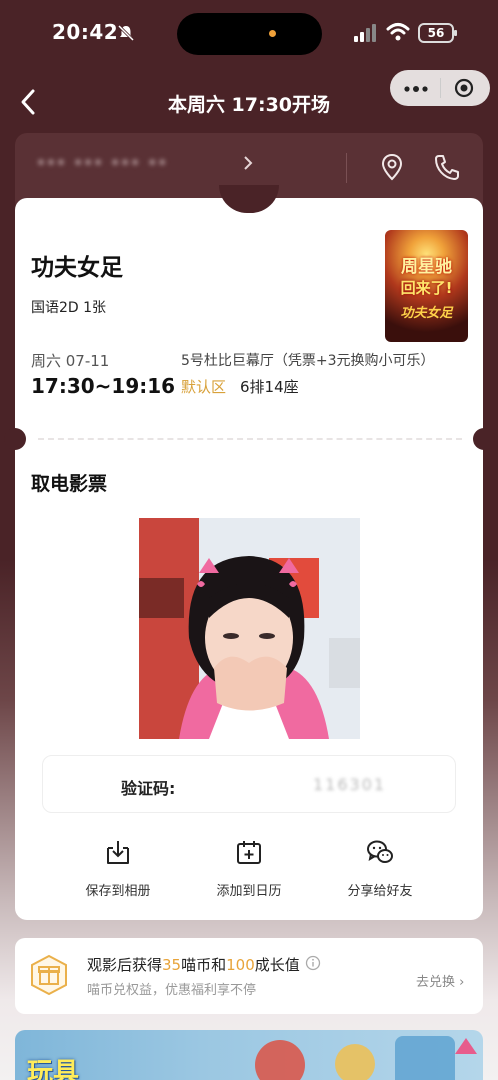  I want to click on reward-subtitle: 喵币兑权益，优惠福利享不停, so click(172, 990).